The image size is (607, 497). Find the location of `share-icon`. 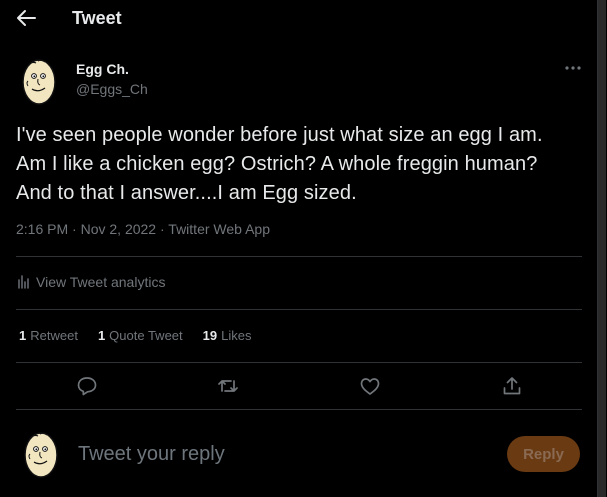

share-icon is located at coordinates (512, 386).